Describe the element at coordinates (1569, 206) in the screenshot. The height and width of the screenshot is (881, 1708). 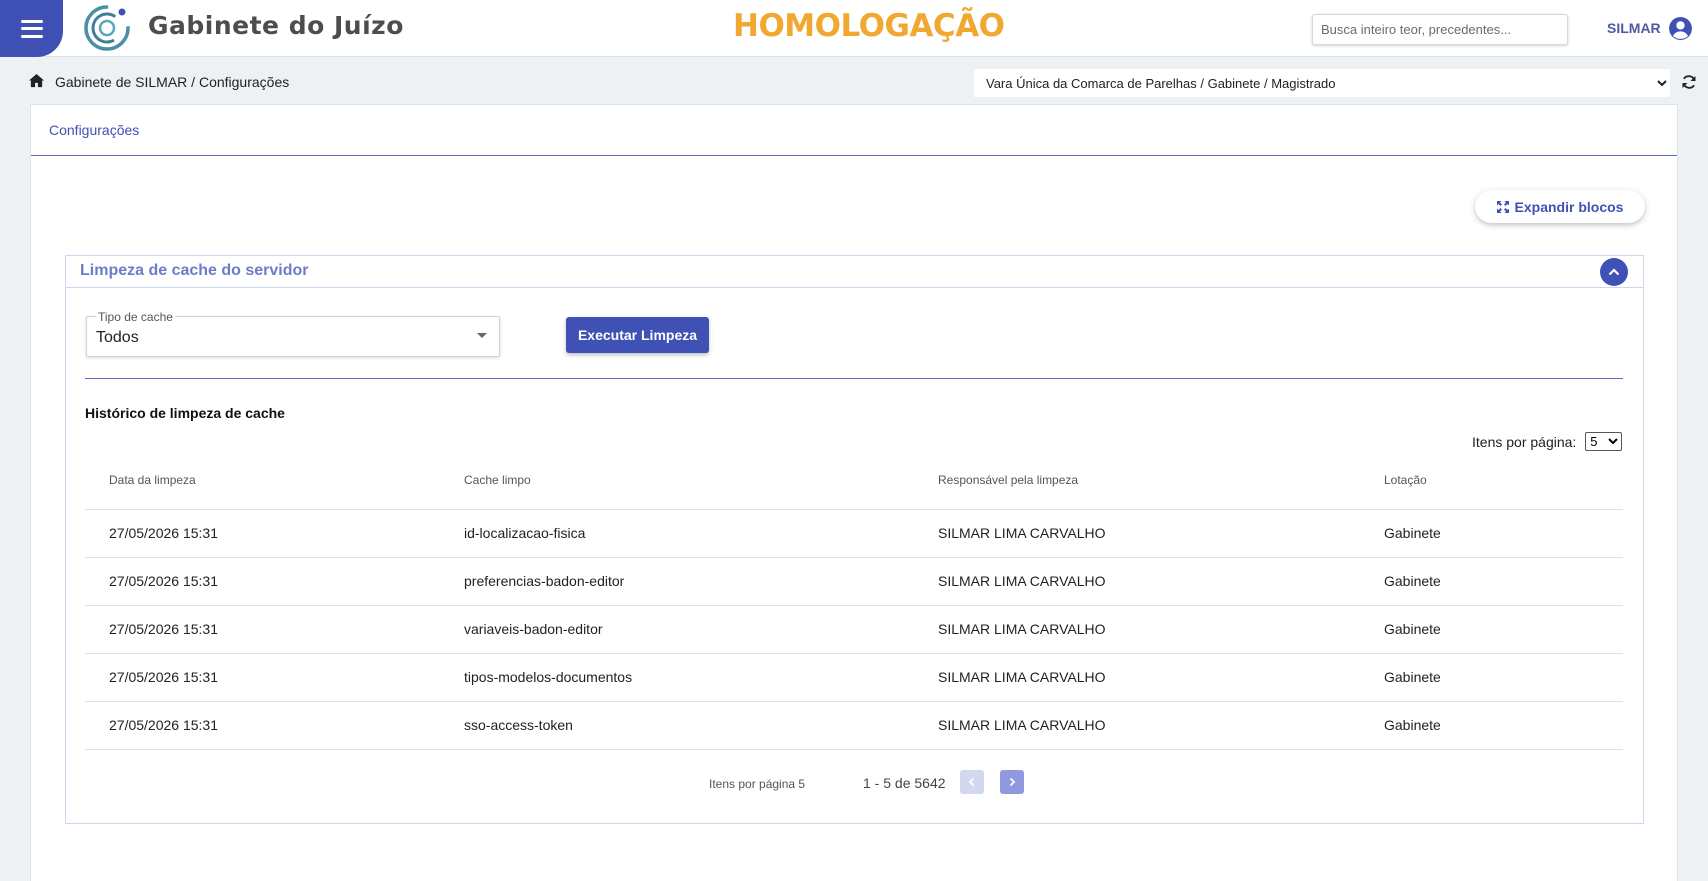
I see `expand-blocks-label: Expandir blocos` at that location.